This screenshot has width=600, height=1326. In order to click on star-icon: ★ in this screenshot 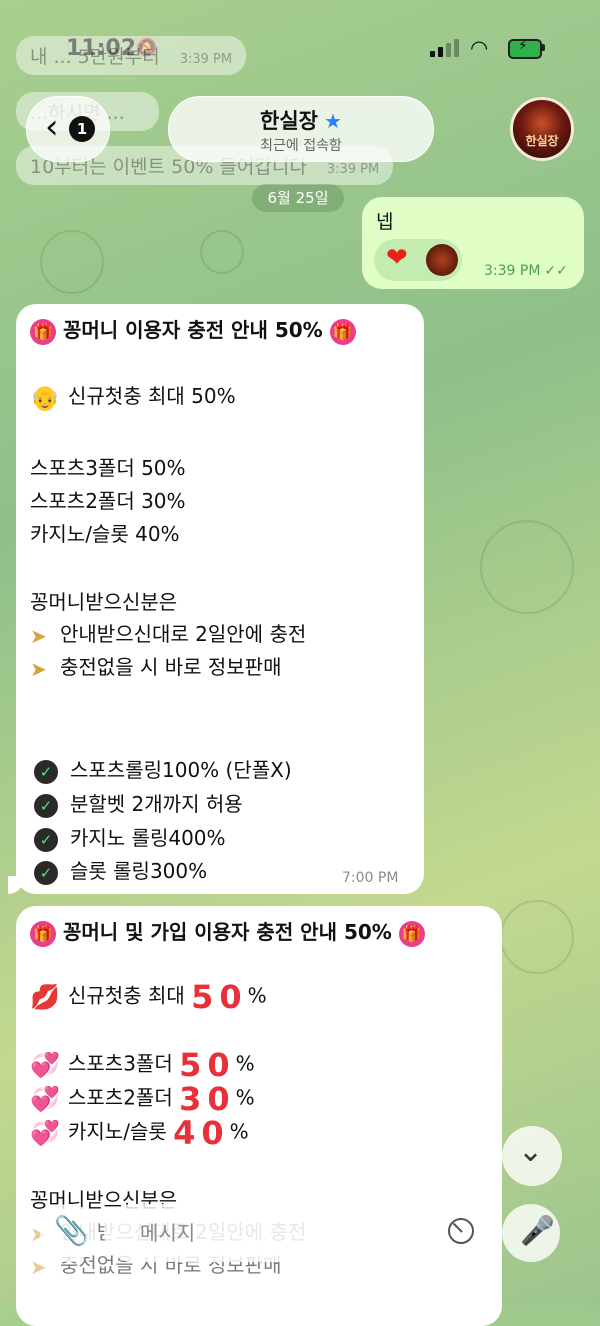, I will do `click(333, 121)`.